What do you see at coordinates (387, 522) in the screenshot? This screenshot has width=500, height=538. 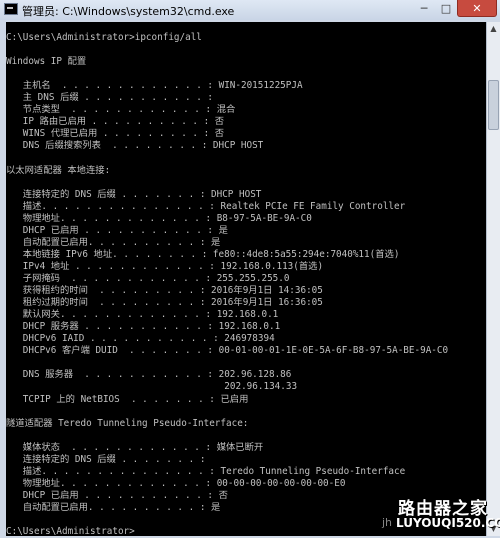 I see `watermark-prefix: jh` at bounding box center [387, 522].